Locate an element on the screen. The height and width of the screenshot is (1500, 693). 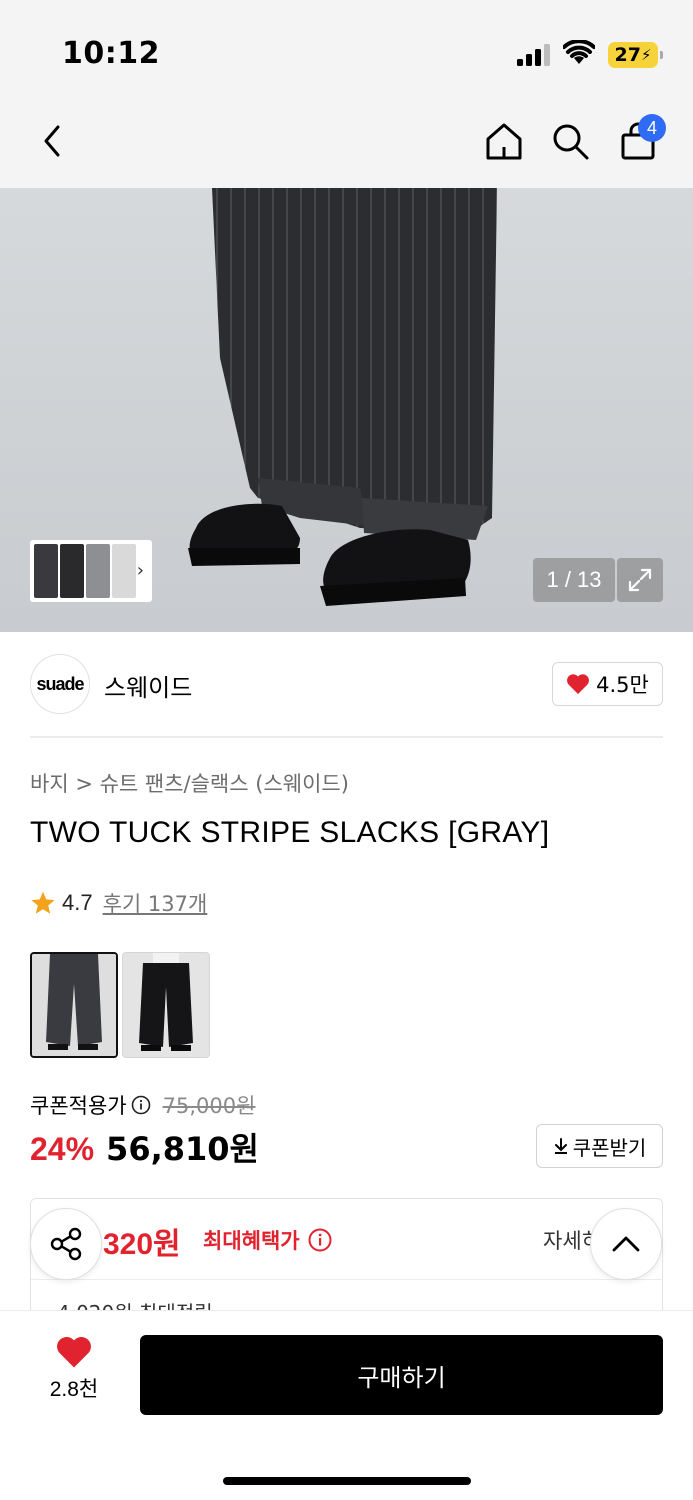
battery-indicator: 27 ⚡ is located at coordinates (635, 55).